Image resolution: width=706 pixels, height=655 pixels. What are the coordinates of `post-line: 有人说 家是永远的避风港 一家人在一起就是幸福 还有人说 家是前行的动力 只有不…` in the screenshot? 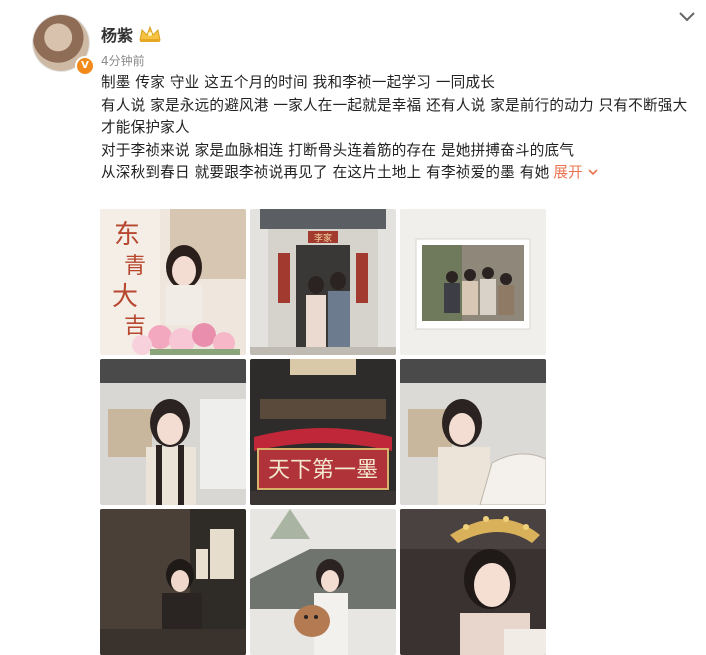 It's located at (394, 116).